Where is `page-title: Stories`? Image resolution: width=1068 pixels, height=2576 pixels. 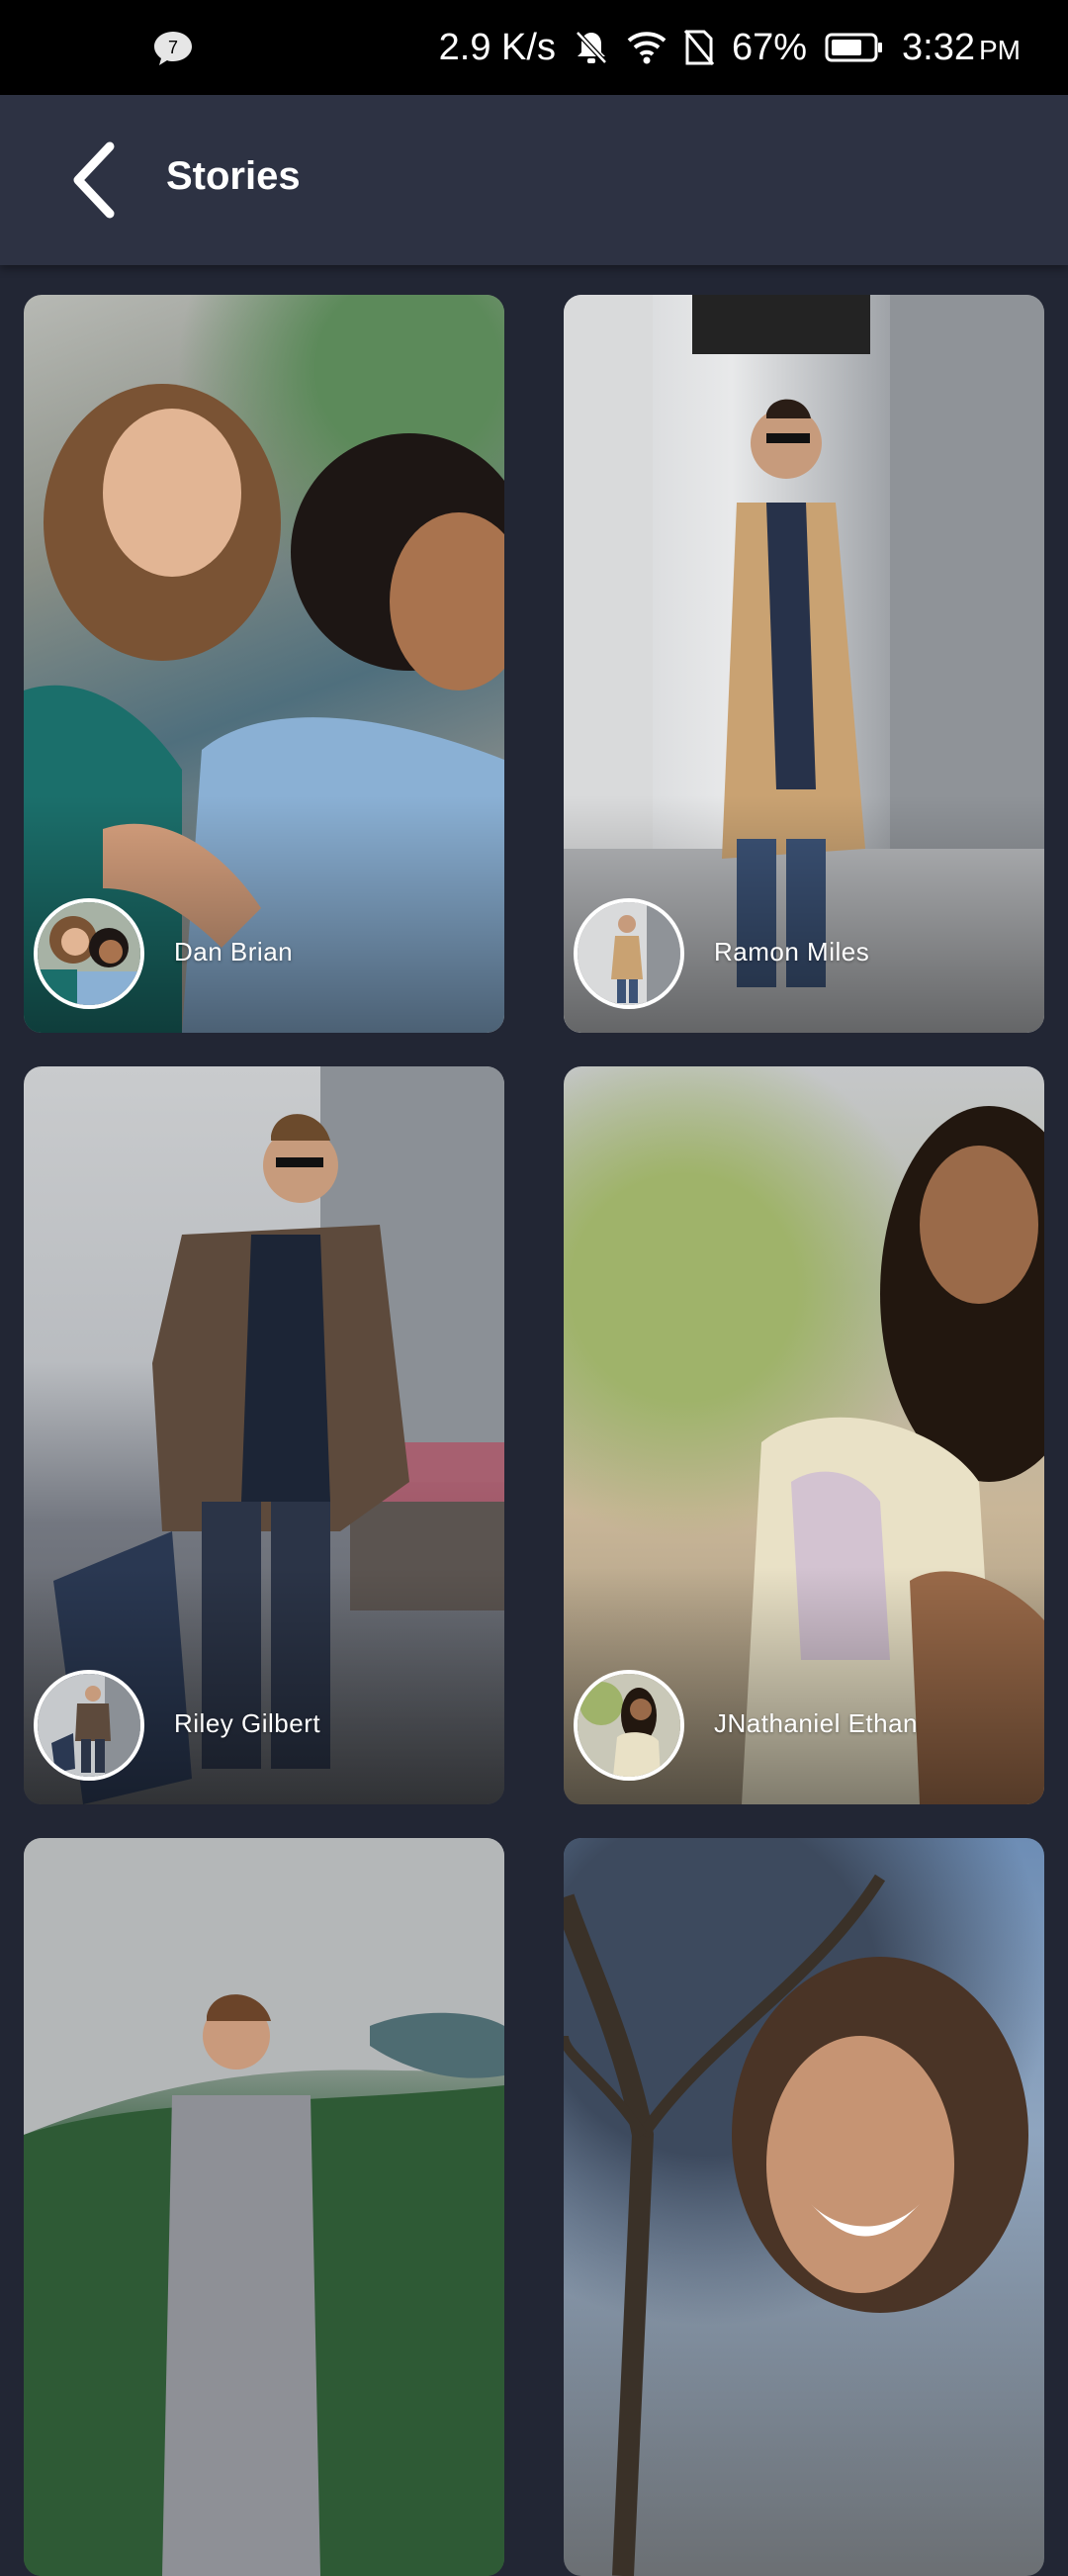
page-title: Stories is located at coordinates (233, 176).